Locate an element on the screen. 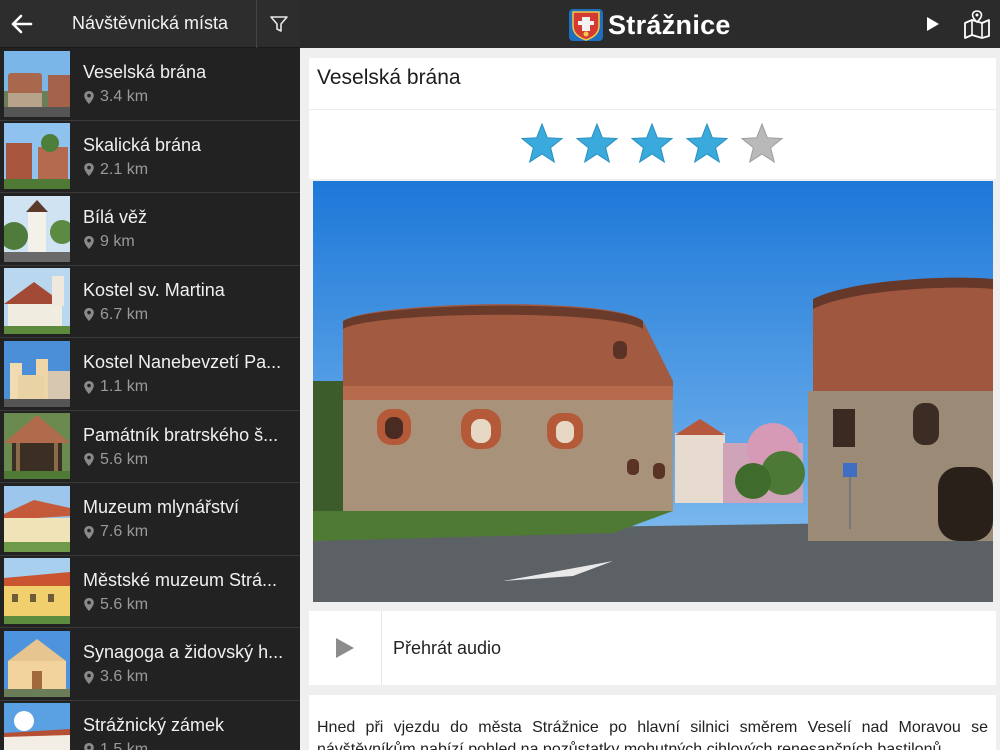  place-distance: 3.6 km is located at coordinates (124, 677).